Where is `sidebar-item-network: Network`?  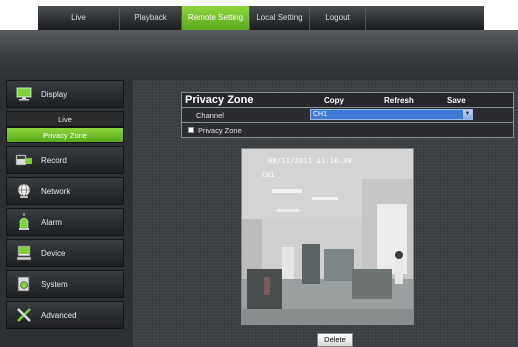 sidebar-item-network: Network is located at coordinates (65, 191).